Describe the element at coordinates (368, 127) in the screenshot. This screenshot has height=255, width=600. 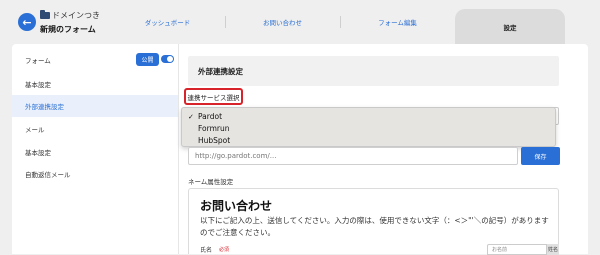
I see `service-dropdown: ✓ Pardot Formrun HubSpot` at that location.